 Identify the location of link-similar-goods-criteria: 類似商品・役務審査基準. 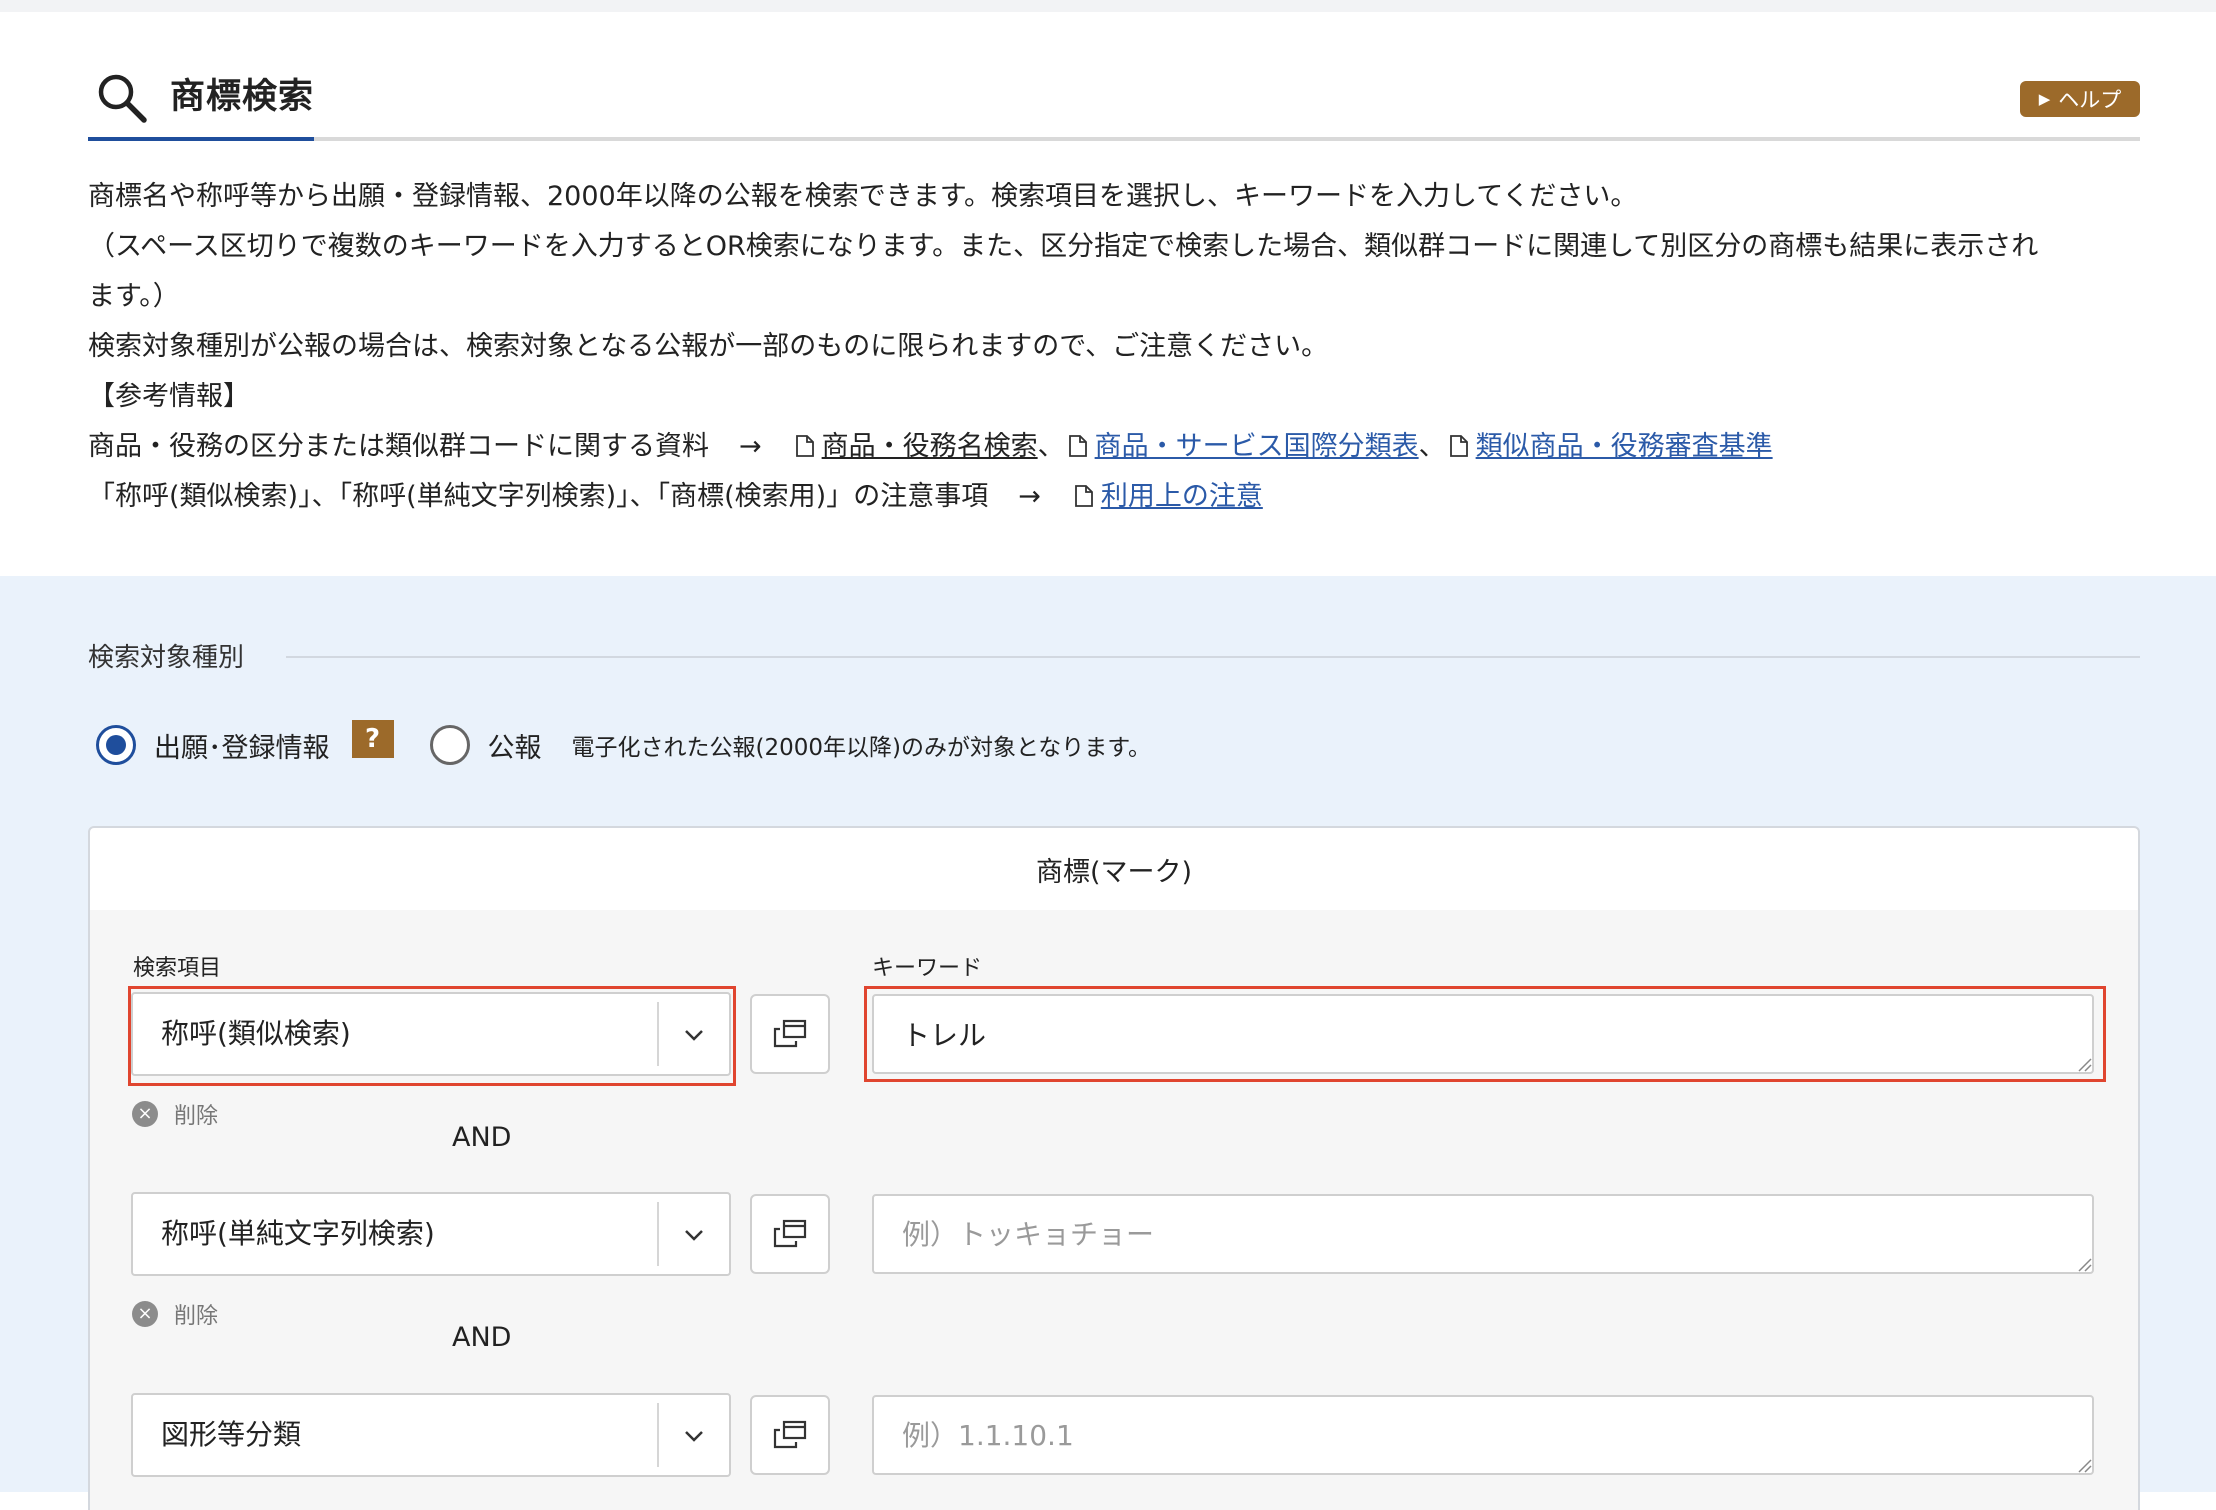
(1624, 446).